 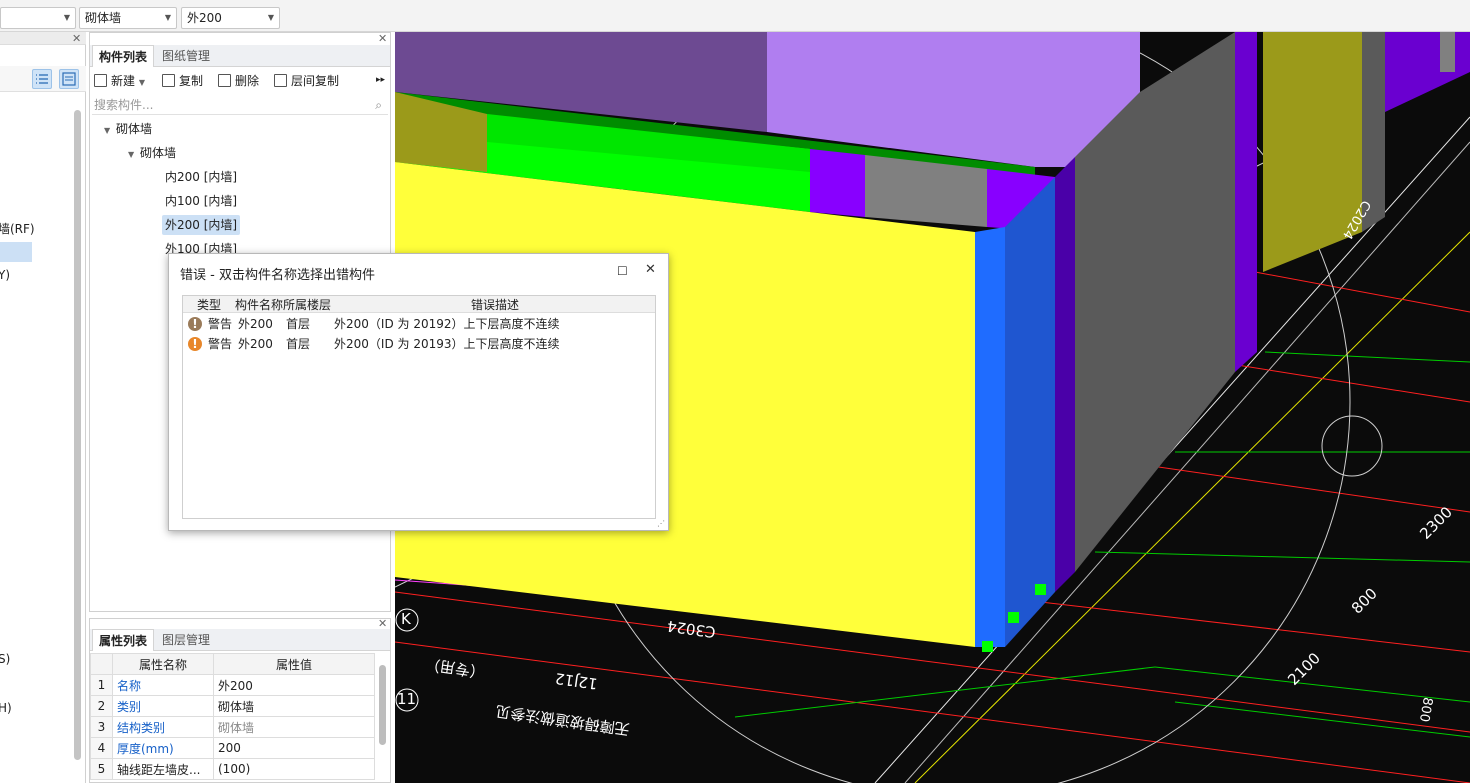 I want to click on table-row: 4 厚度(mm) 200, so click(x=232, y=748).